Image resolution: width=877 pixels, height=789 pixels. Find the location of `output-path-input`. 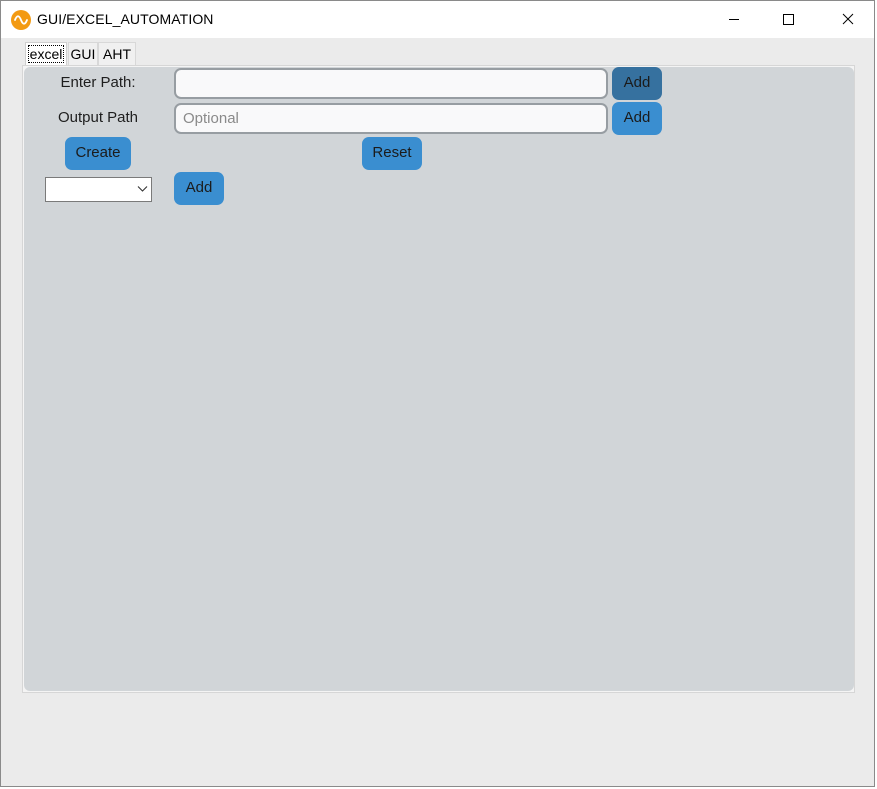

output-path-input is located at coordinates (391, 118).